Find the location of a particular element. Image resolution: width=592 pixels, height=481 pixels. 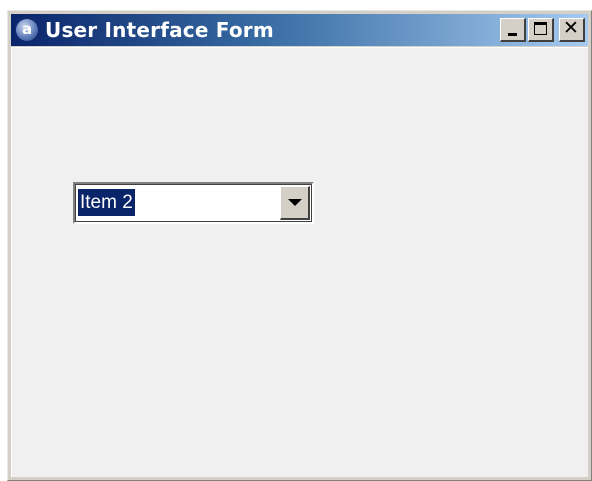

close-button: ✕ is located at coordinates (572, 30).